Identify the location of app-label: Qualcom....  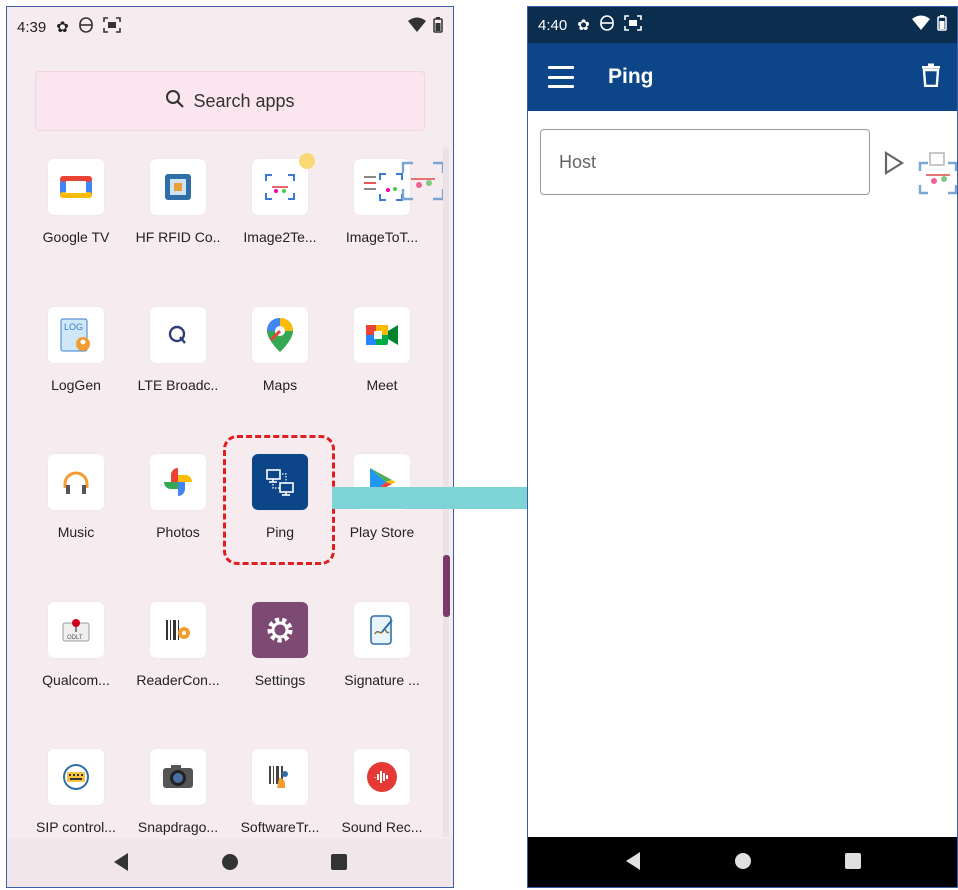
(76, 680).